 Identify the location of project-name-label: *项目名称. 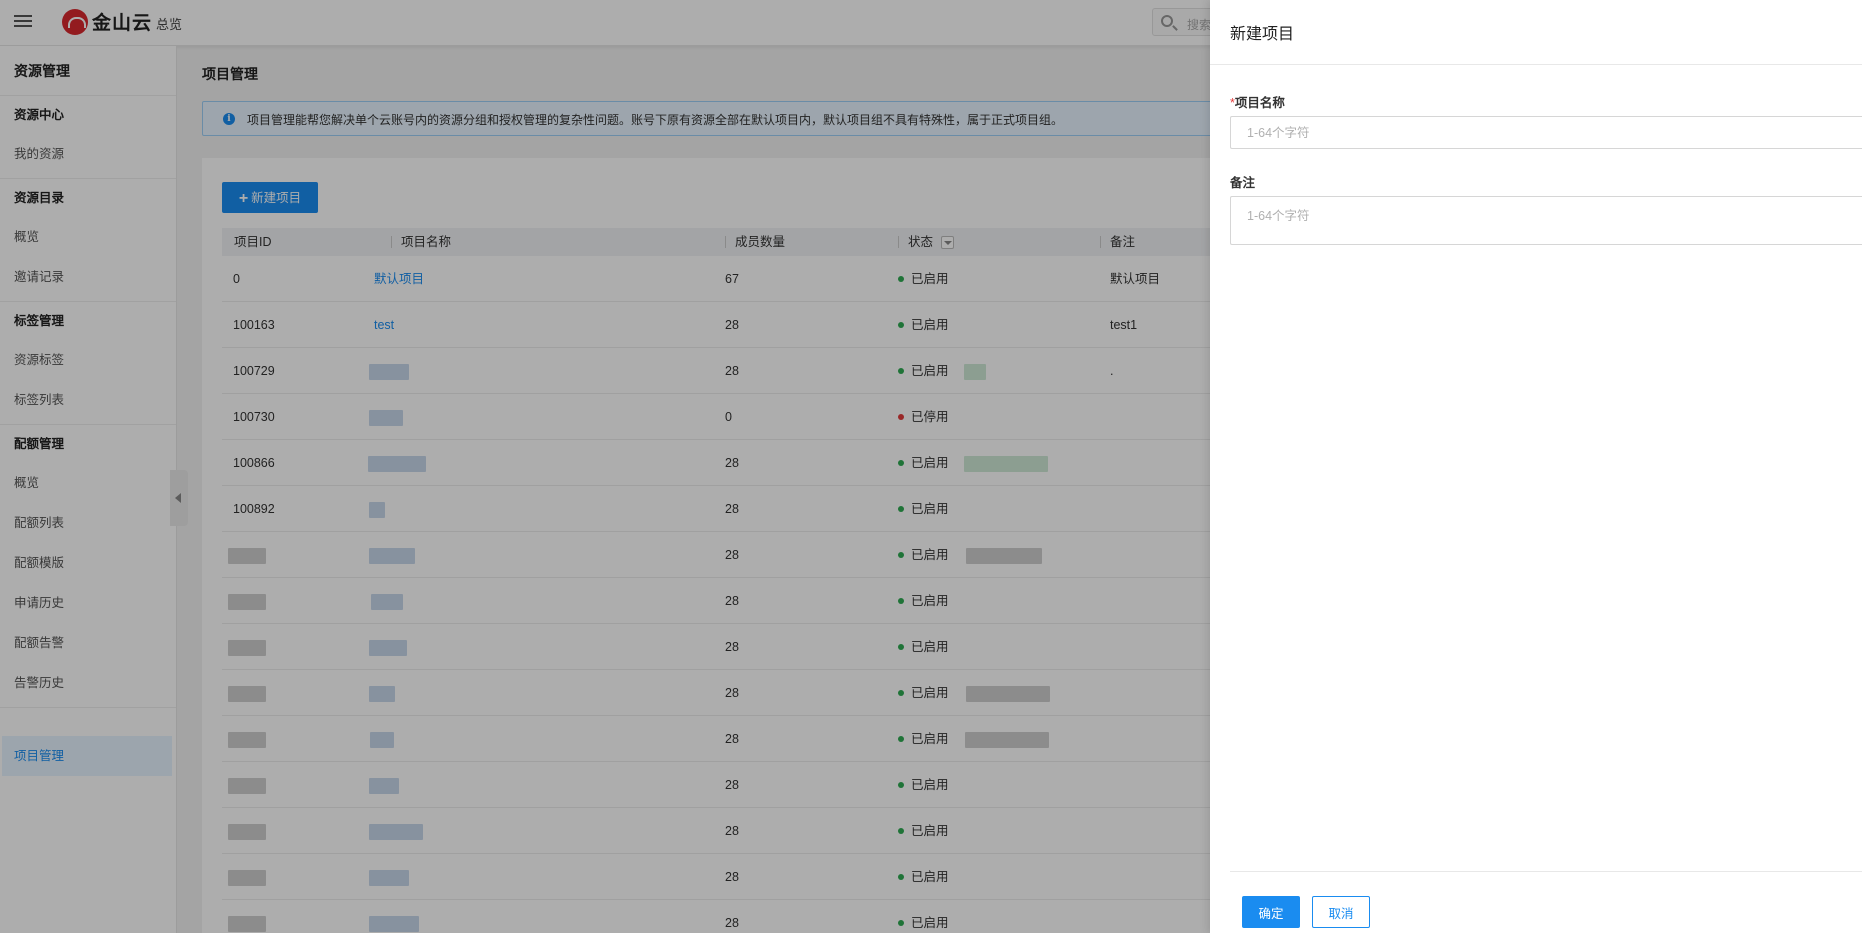
(1257, 103).